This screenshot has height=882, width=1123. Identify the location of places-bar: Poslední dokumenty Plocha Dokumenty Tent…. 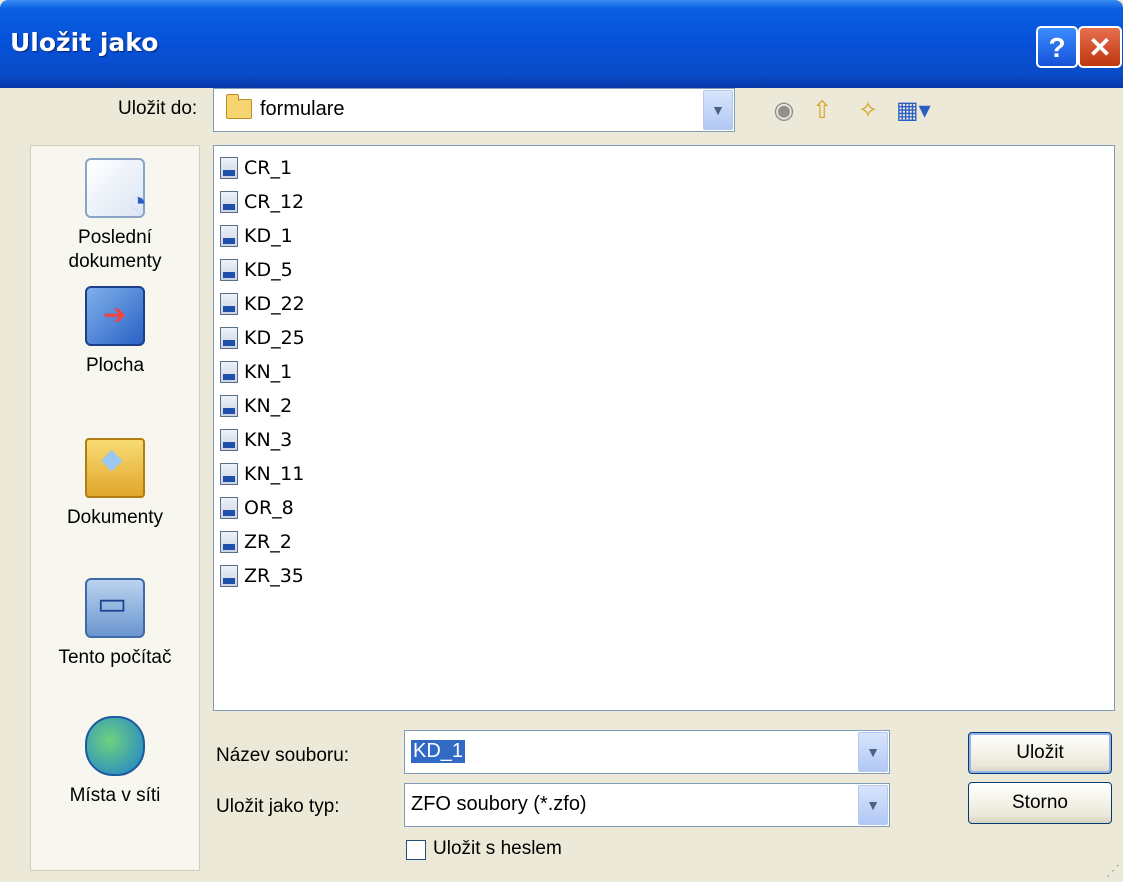
(115, 508).